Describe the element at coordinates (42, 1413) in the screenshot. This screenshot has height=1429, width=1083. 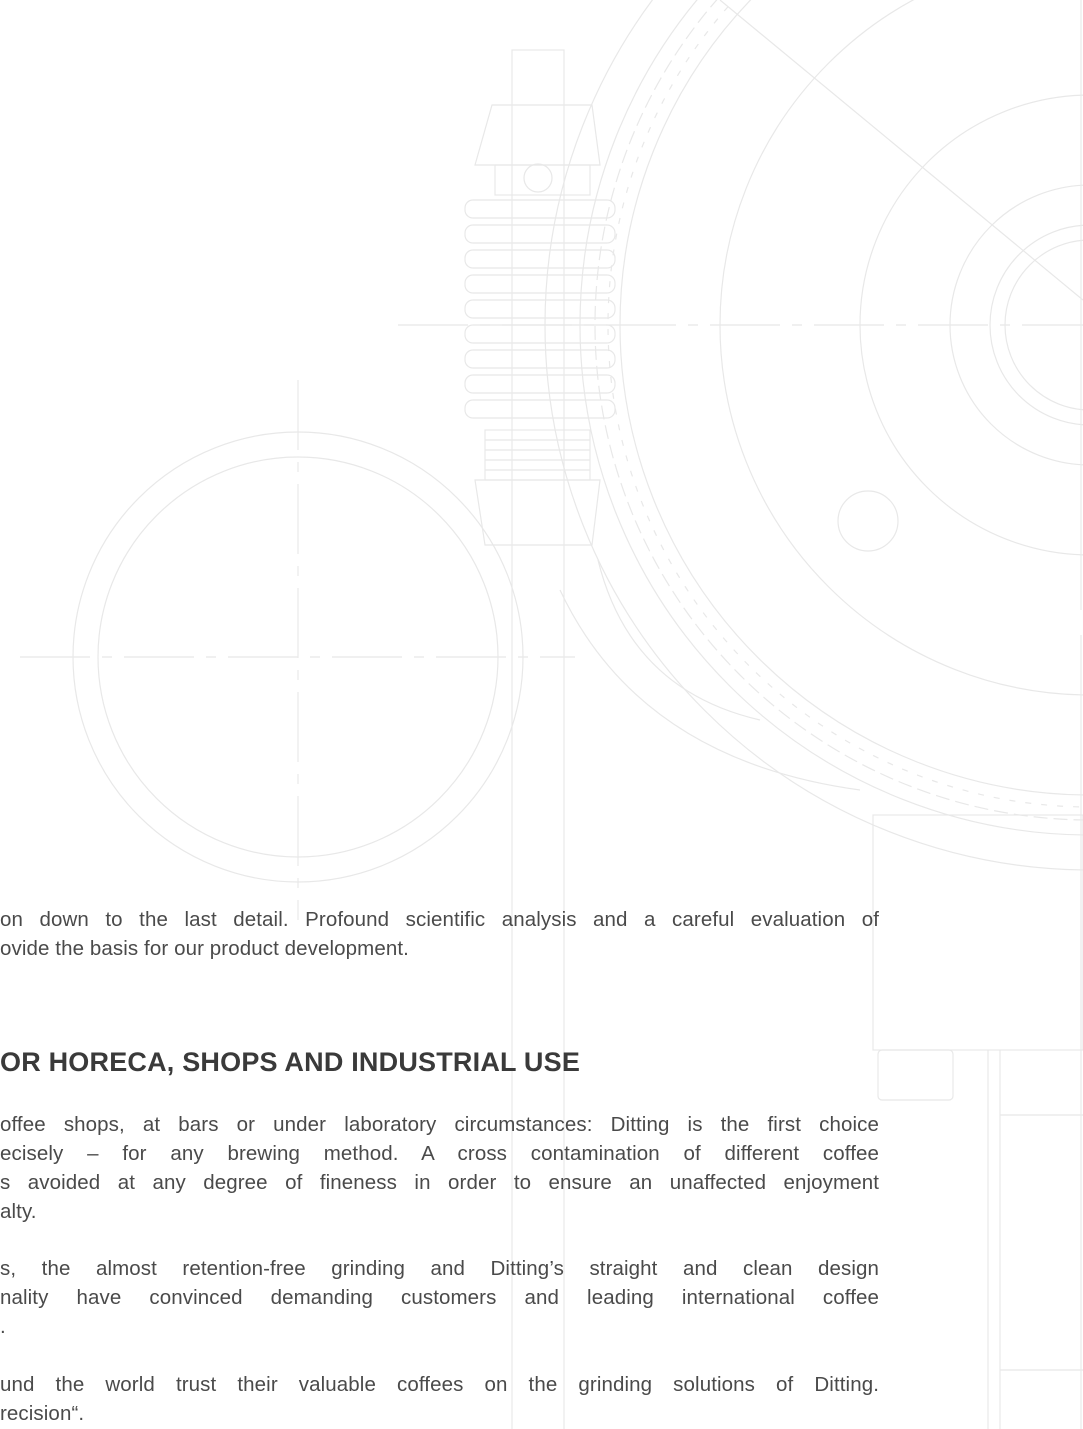
I see `paragraph-line: recision“.` at that location.